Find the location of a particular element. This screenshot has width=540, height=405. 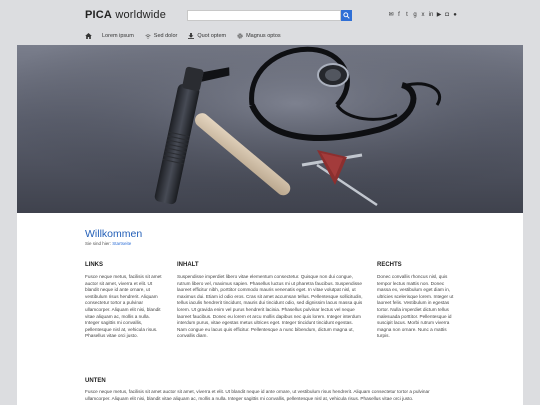

googleplus-icon: g is located at coordinates (415, 15).